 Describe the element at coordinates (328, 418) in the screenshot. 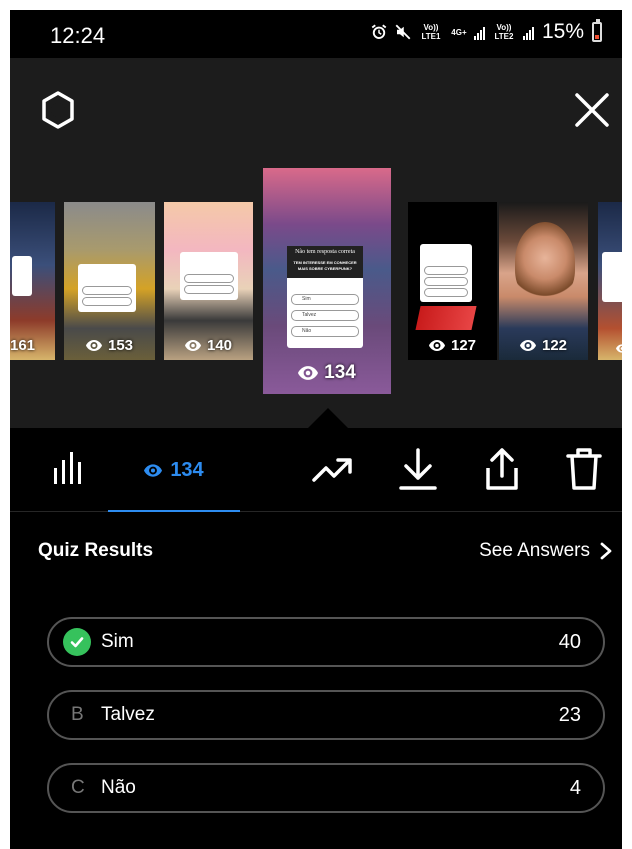

I see `selected-story-pointer` at that location.